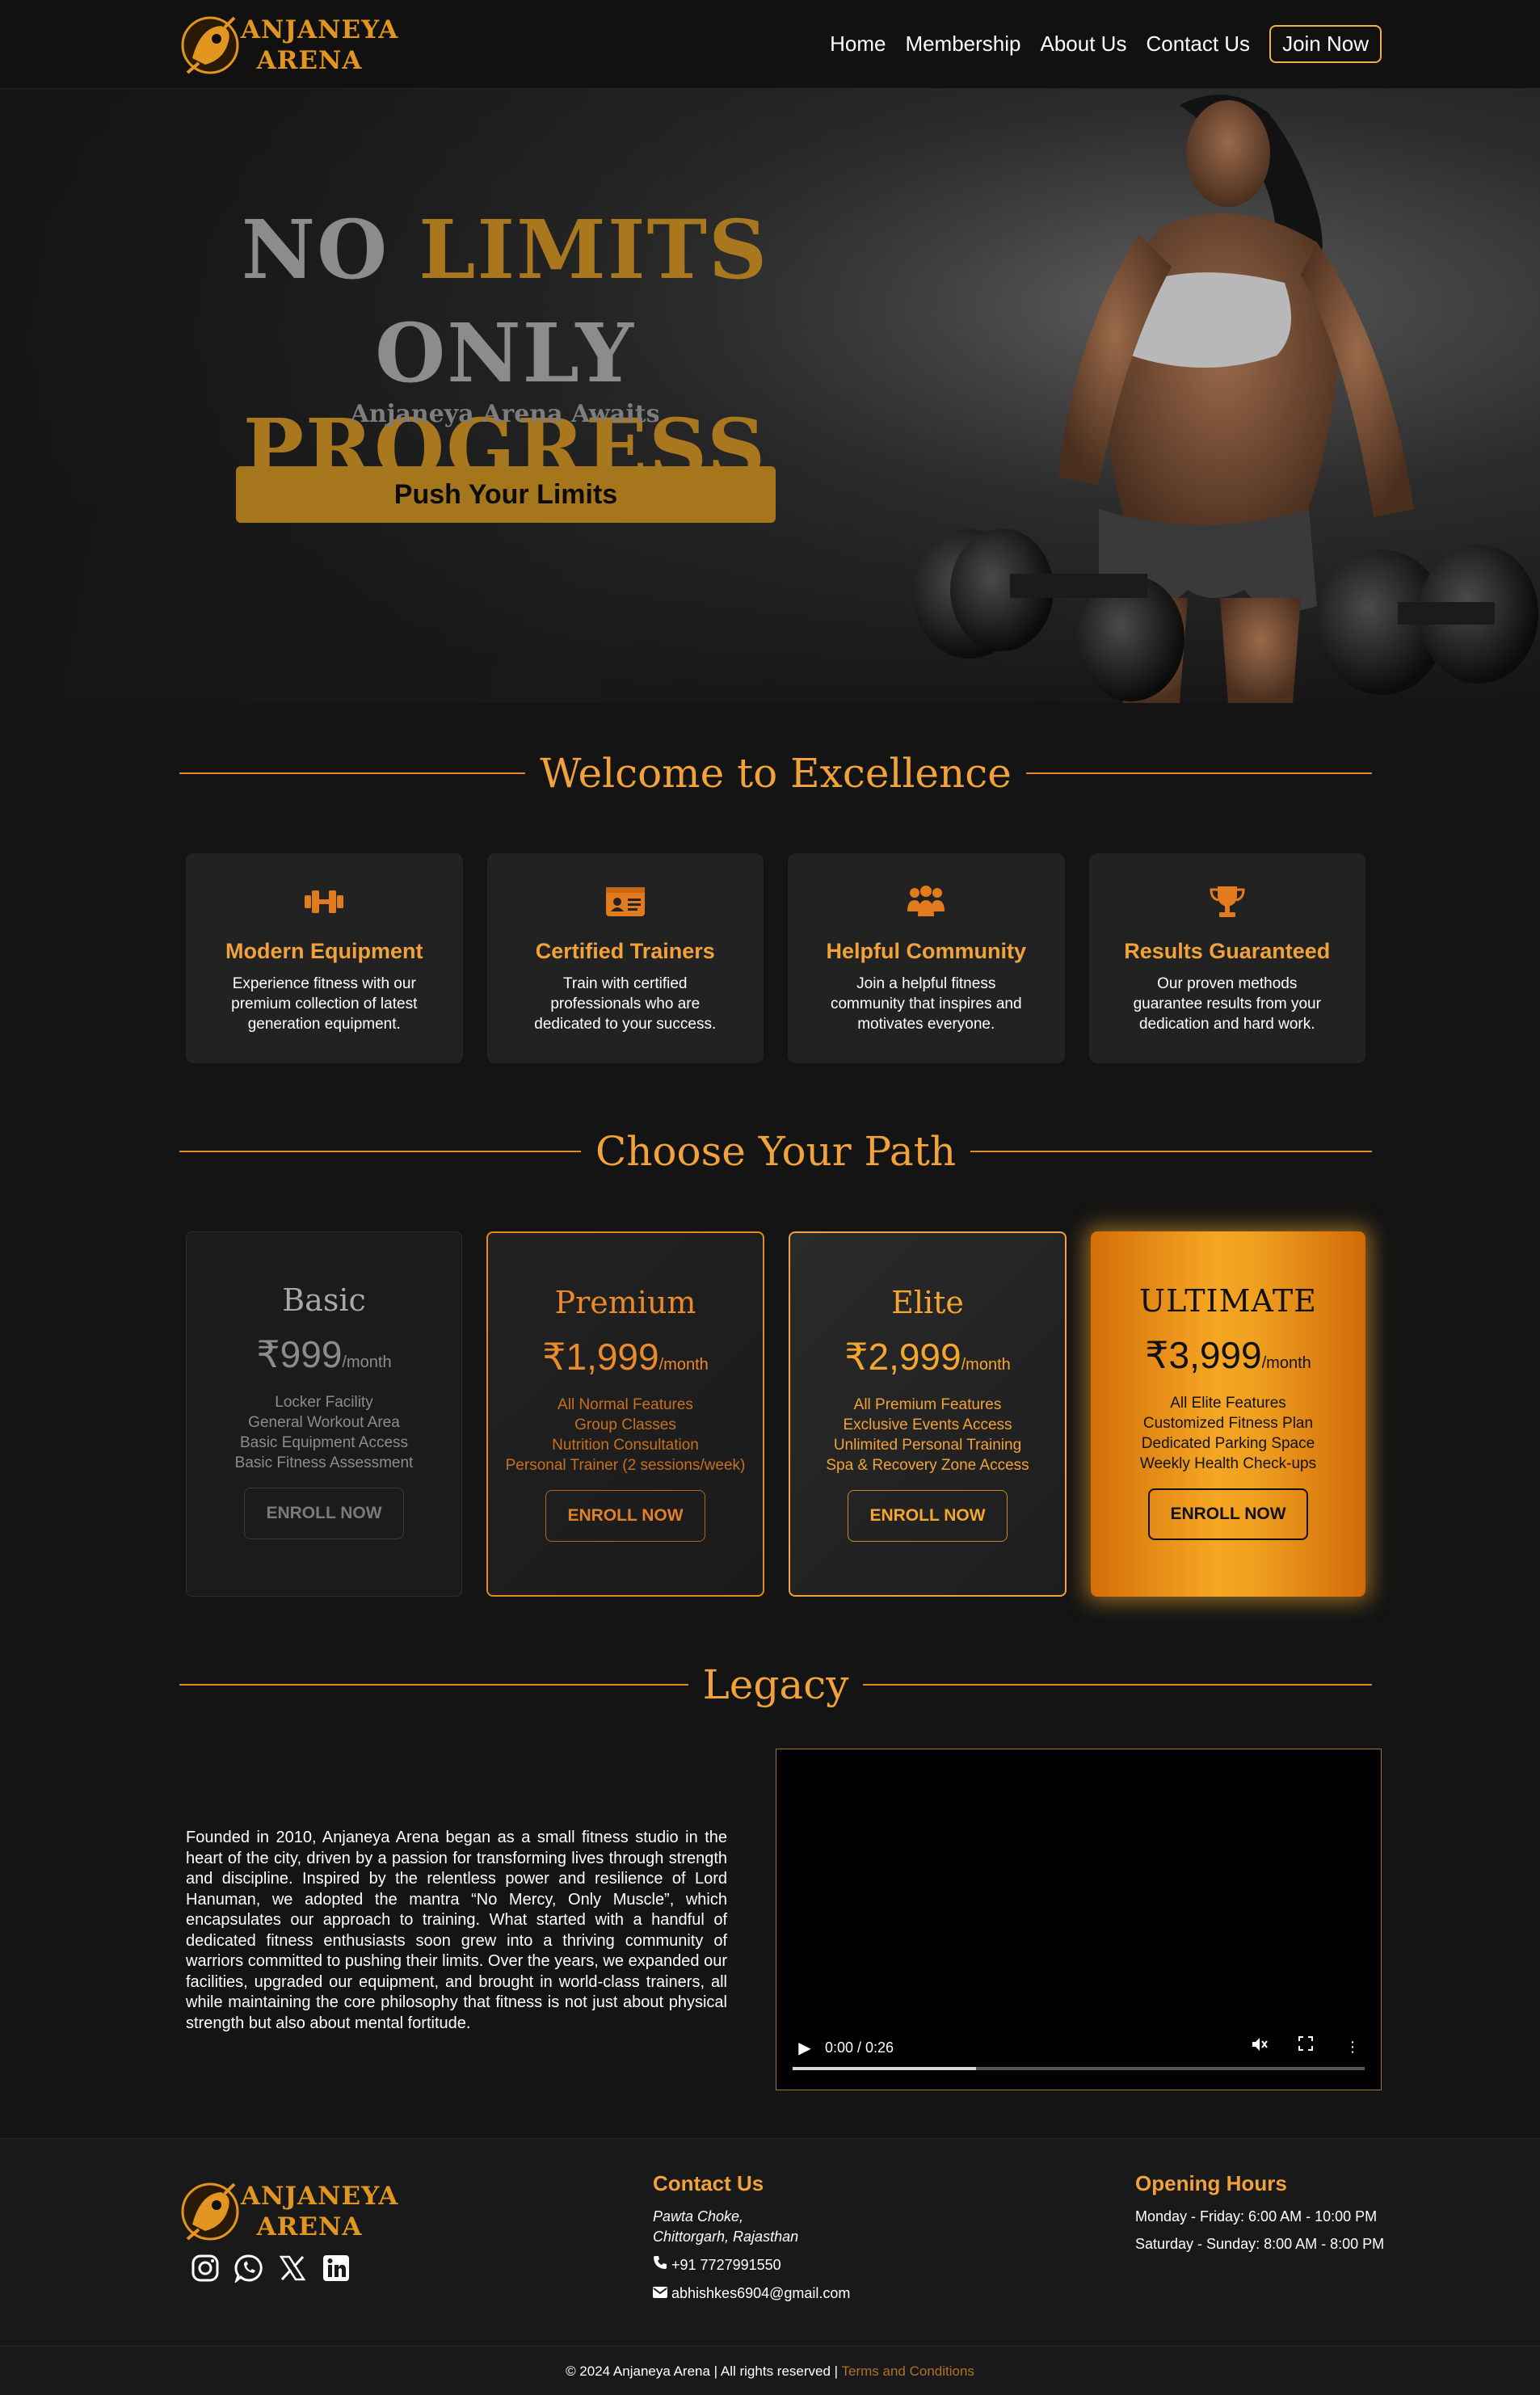 Image resolution: width=1540 pixels, height=2395 pixels. Describe the element at coordinates (1211, 2183) in the screenshot. I see `hours-heading: Opening Hours` at that location.